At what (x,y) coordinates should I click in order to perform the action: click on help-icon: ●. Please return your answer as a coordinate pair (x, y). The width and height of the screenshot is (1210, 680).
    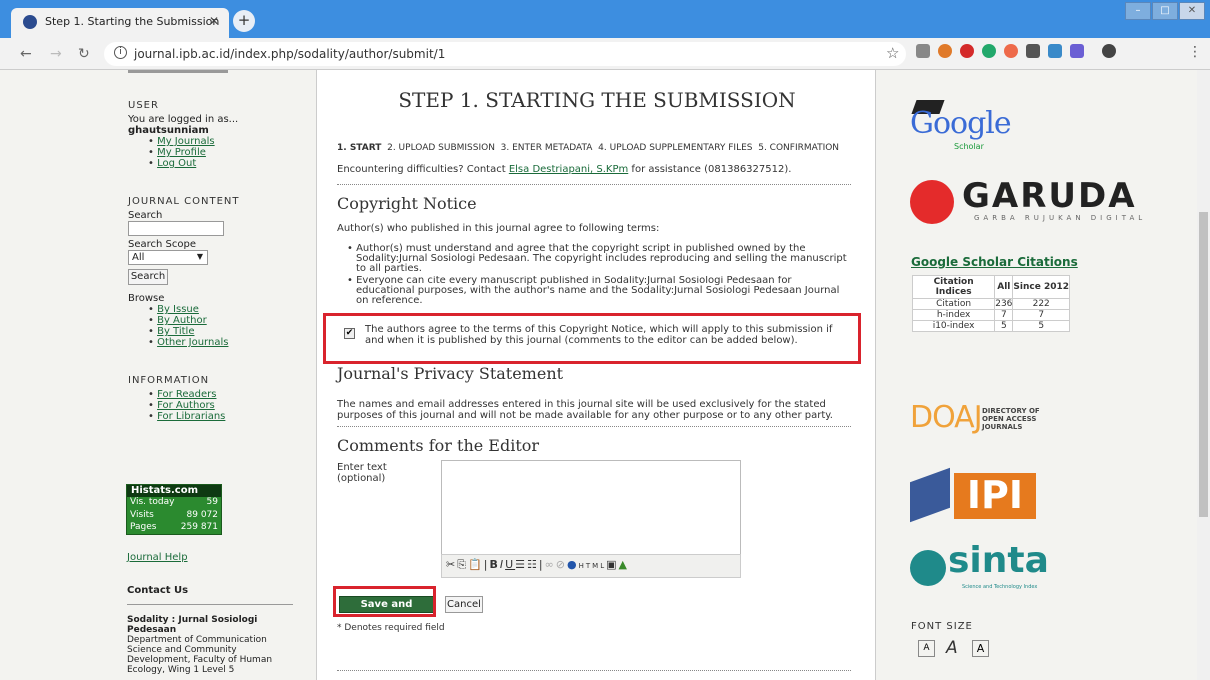
    Looking at the image, I should click on (573, 564).